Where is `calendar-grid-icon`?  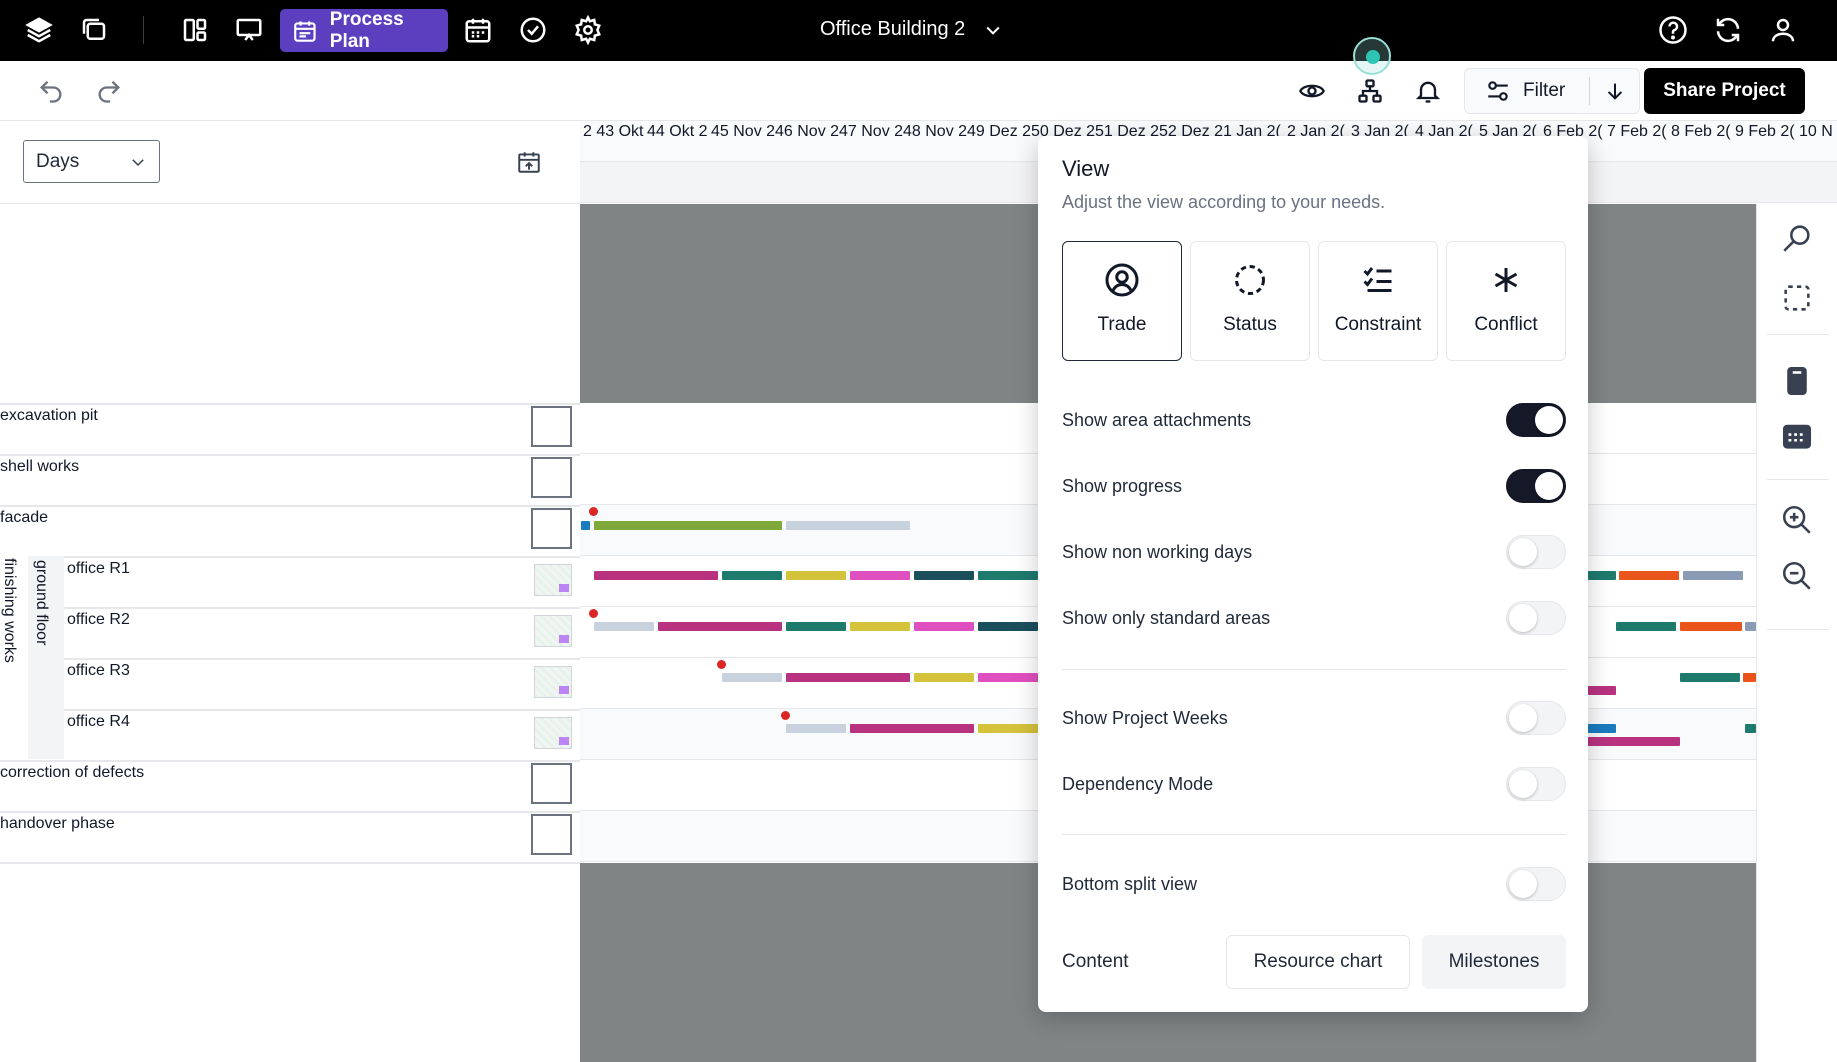 calendar-grid-icon is located at coordinates (1797, 436).